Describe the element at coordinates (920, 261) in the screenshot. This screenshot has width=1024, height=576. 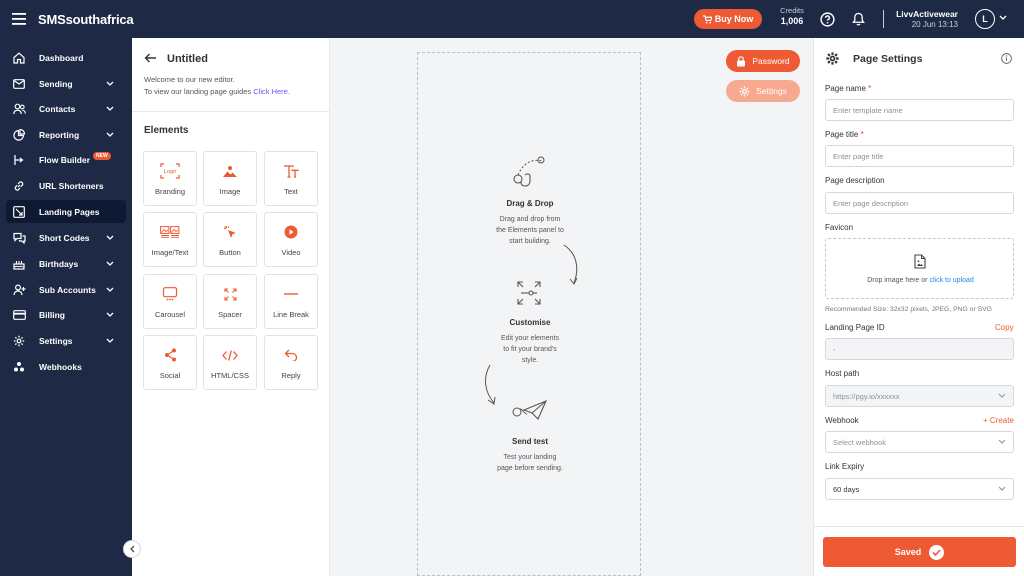
I see `file-image-icon` at that location.